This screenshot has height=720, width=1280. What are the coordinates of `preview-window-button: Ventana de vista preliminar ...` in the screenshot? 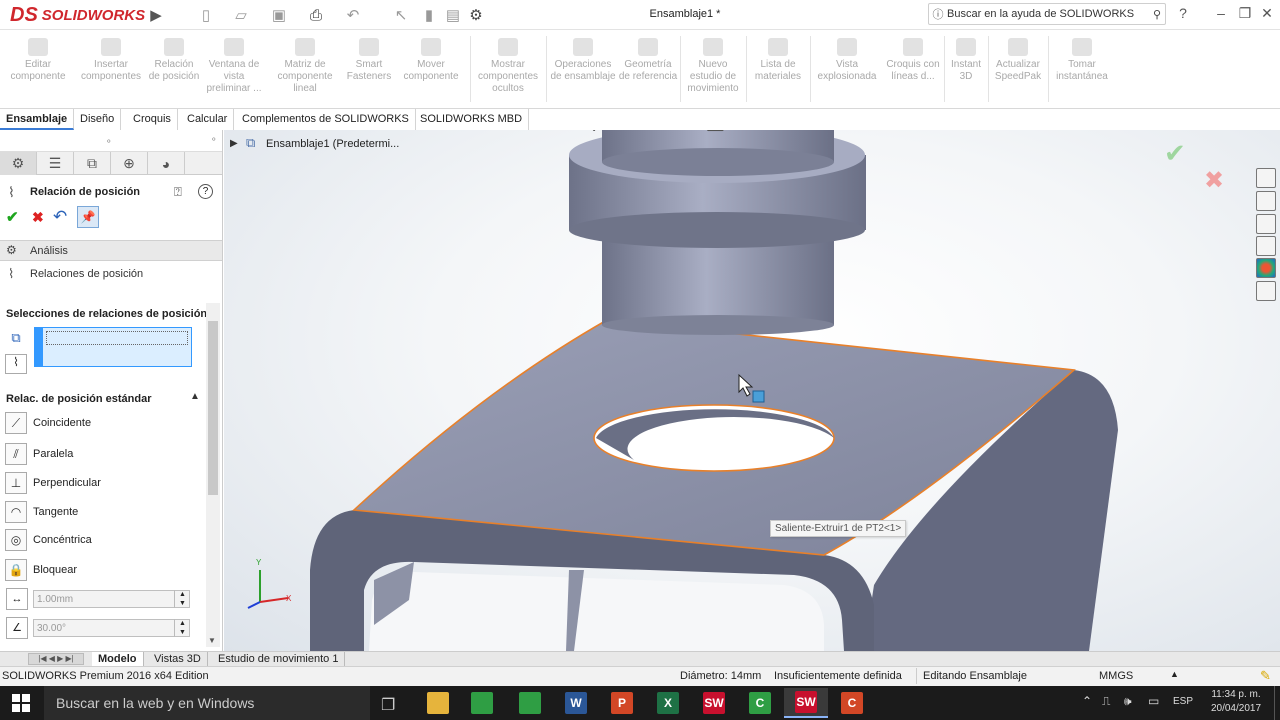 It's located at (234, 70).